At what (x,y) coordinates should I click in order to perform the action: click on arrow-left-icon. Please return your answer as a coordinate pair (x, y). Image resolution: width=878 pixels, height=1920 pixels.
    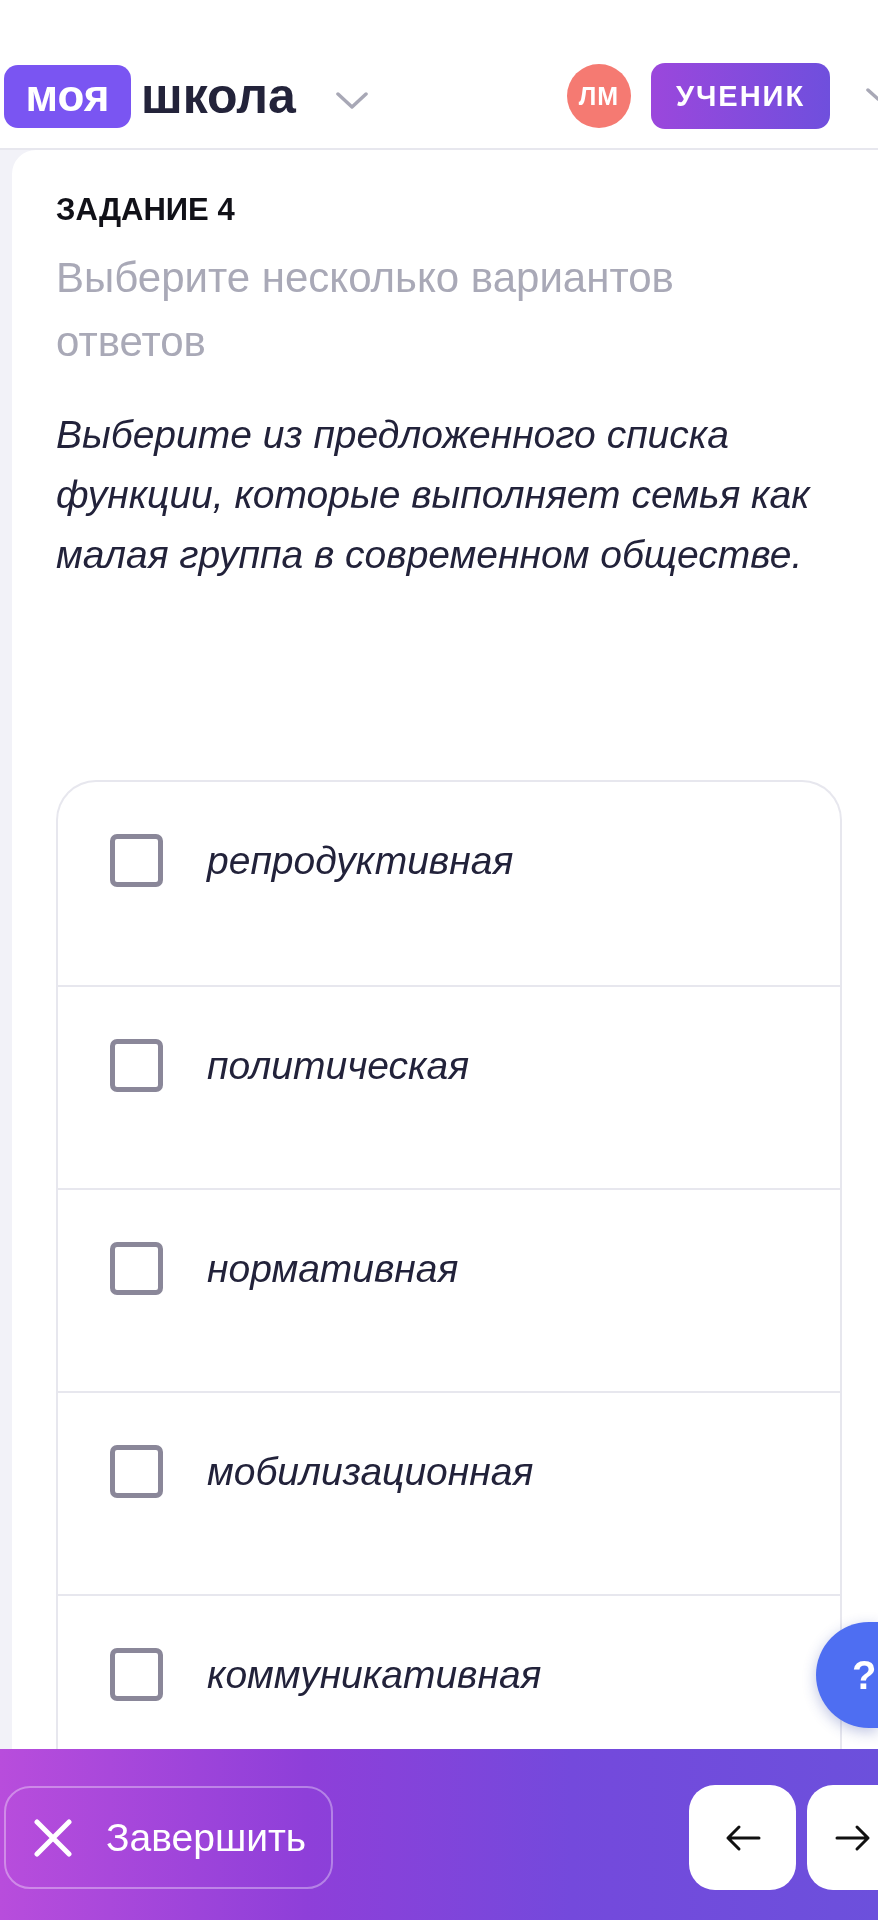
    Looking at the image, I should click on (742, 1837).